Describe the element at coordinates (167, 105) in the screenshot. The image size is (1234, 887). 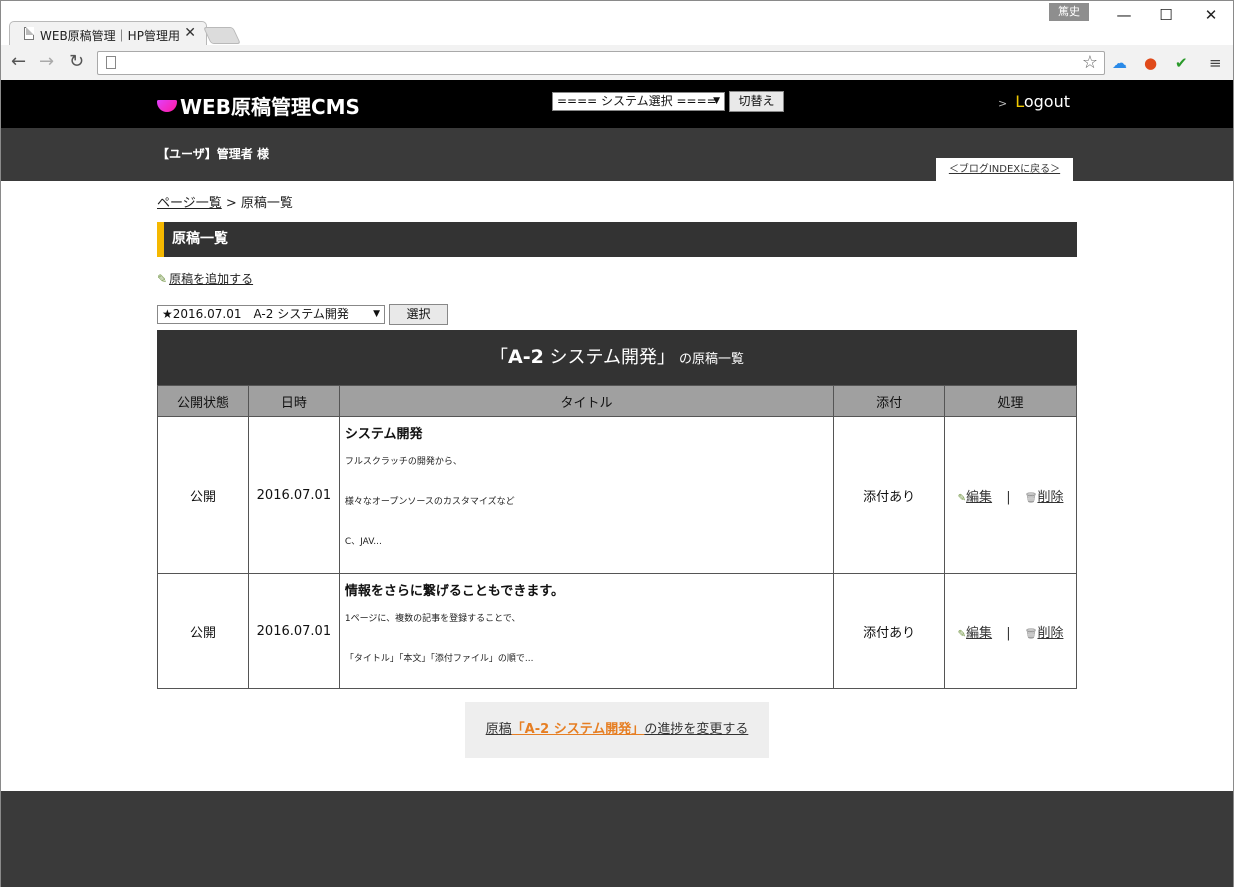
I see `logo-icon` at that location.